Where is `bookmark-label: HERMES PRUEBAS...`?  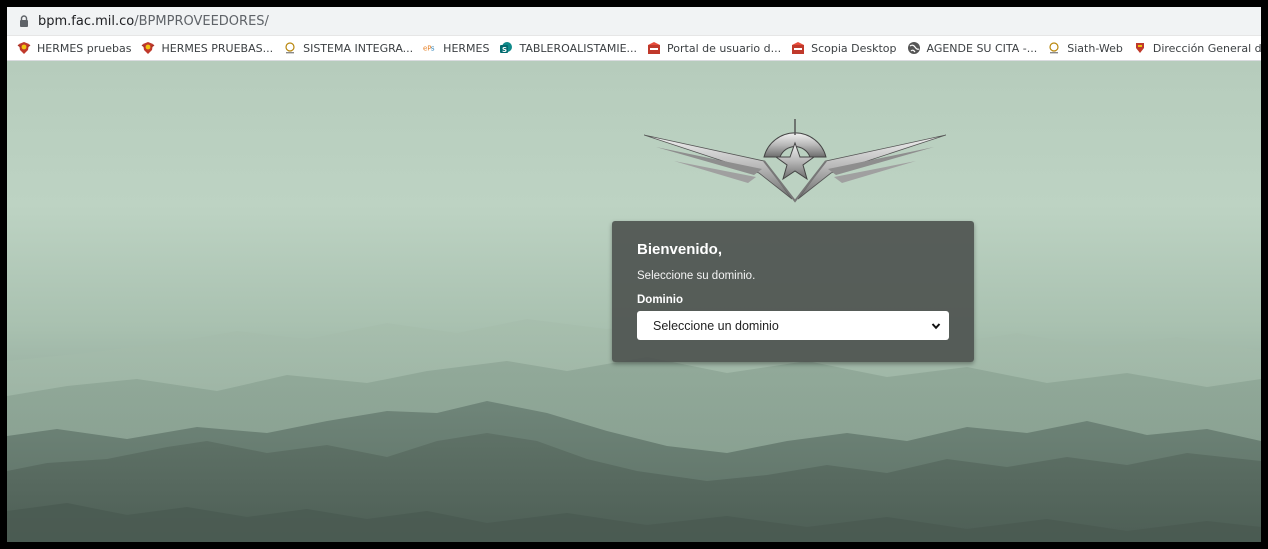 bookmark-label: HERMES PRUEBAS... is located at coordinates (217, 48).